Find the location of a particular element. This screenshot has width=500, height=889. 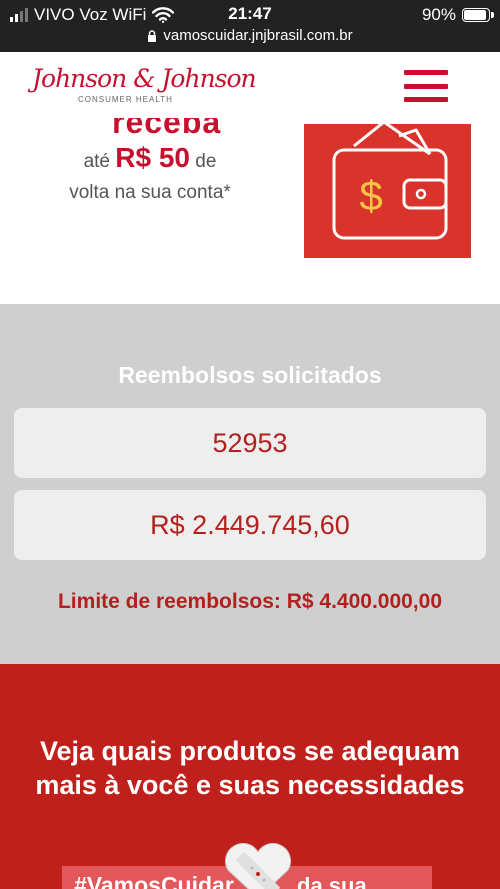

logo-subtitle: CONSUMER HEALTH is located at coordinates (125, 99).